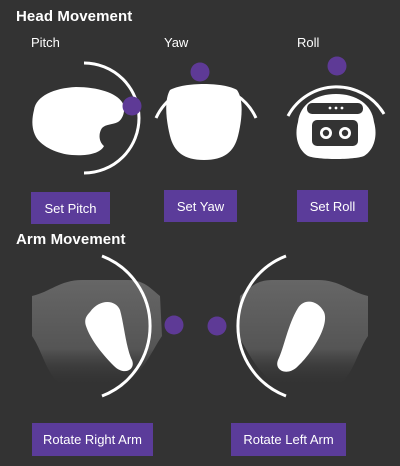 The image size is (400, 466). What do you see at coordinates (308, 42) in the screenshot?
I see `roll-label: Roll` at bounding box center [308, 42].